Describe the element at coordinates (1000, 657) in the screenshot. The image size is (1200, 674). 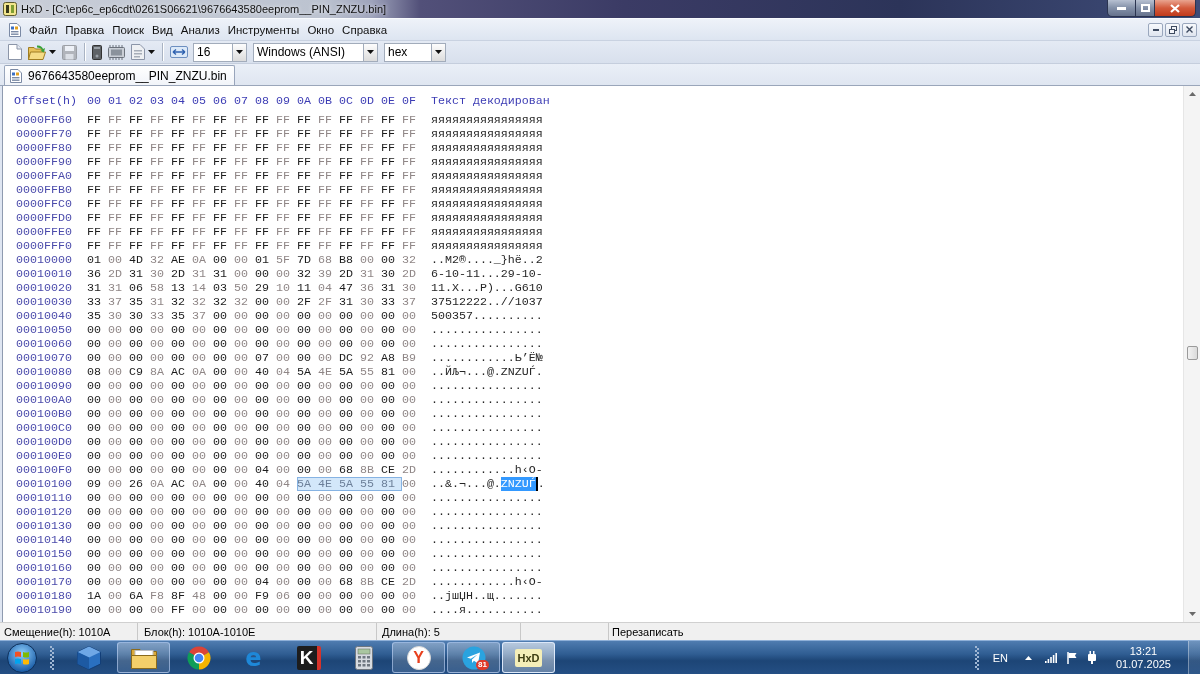
I see `language-indicator: EN` at that location.